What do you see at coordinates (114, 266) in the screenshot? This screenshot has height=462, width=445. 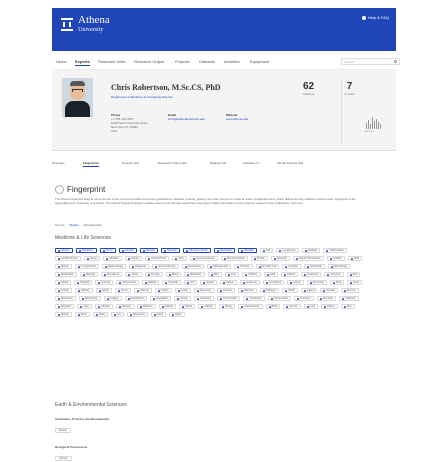 I see `fingerprint-tag: Epidemiology` at bounding box center [114, 266].